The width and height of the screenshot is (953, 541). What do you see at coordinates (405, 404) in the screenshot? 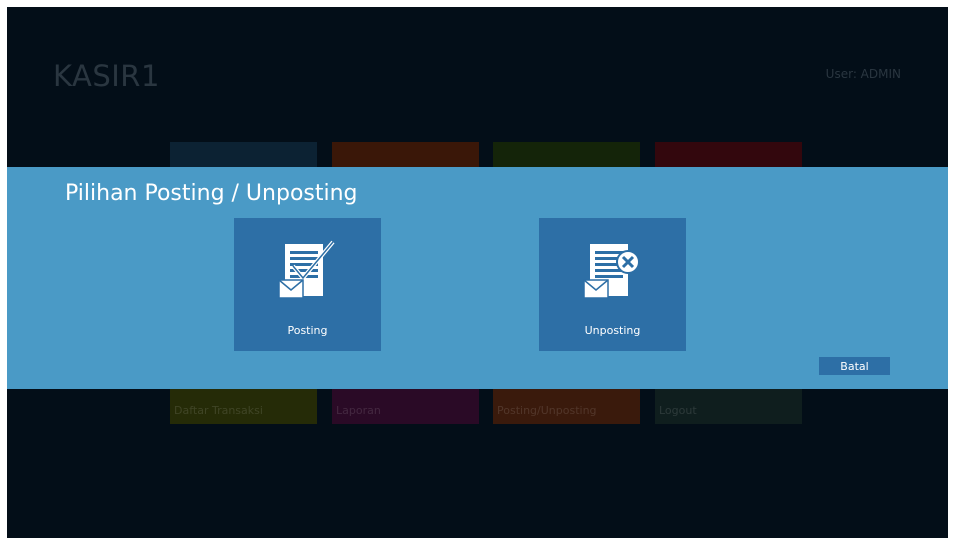
I see `menu-tile-laporan: Laporan` at bounding box center [405, 404].